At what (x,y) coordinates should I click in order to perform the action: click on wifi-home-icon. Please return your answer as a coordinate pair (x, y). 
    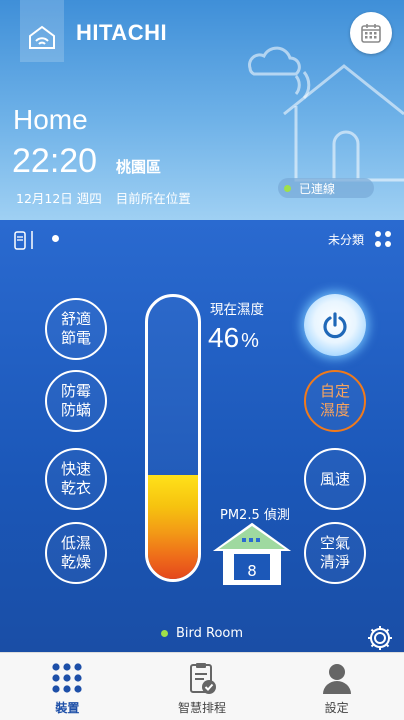
    Looking at the image, I should click on (42, 37).